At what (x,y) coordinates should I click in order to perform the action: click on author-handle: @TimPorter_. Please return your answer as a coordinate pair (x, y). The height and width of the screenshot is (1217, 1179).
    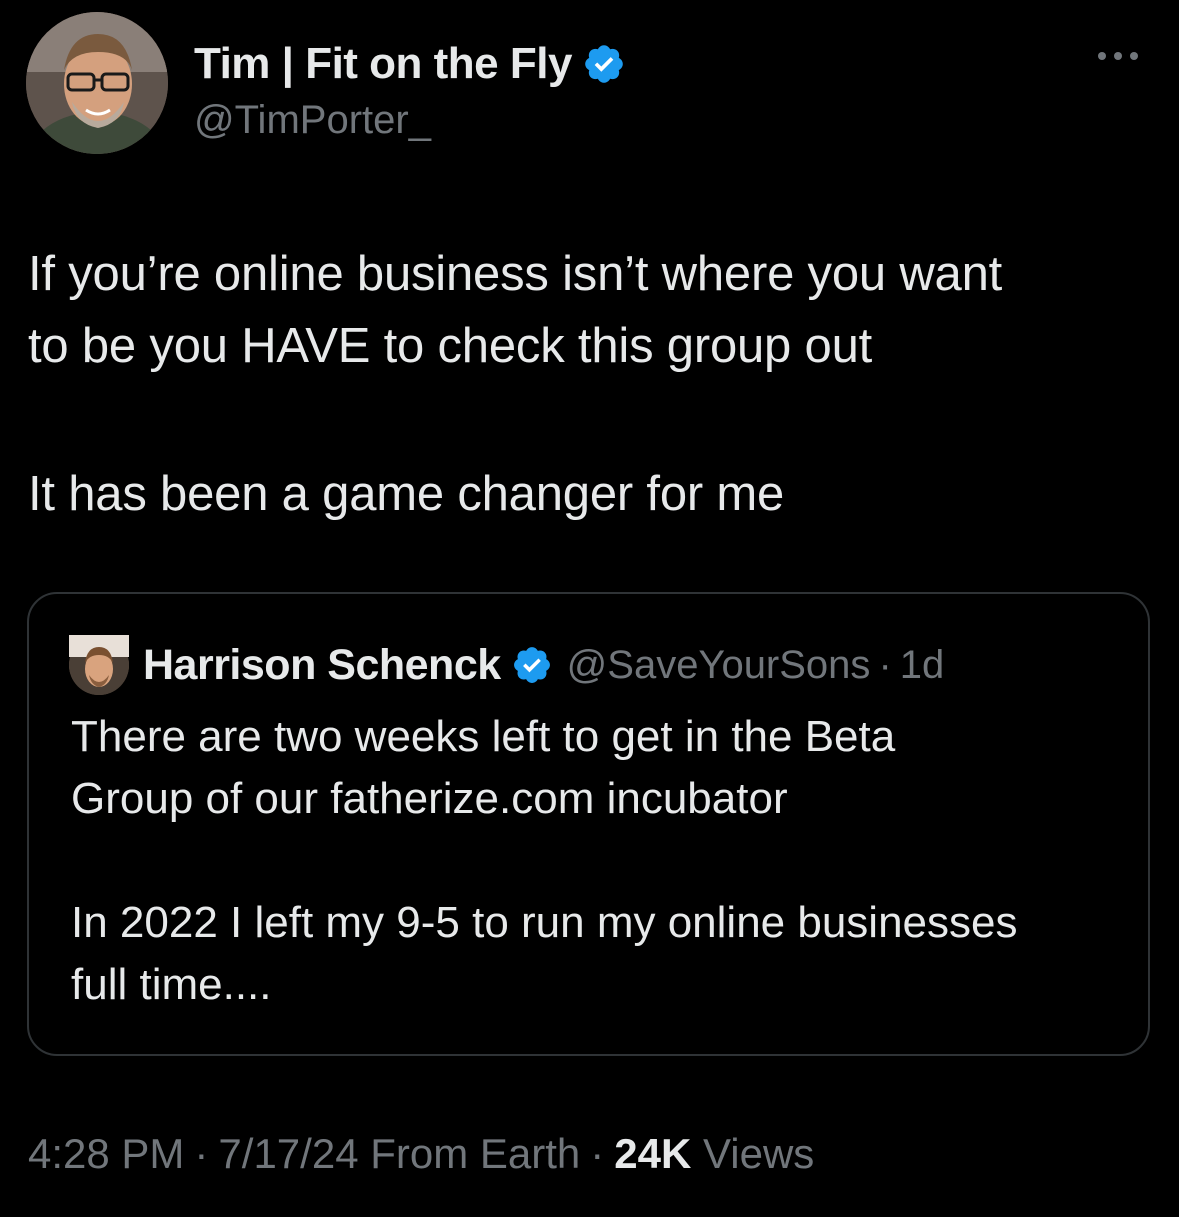
    Looking at the image, I should click on (312, 120).